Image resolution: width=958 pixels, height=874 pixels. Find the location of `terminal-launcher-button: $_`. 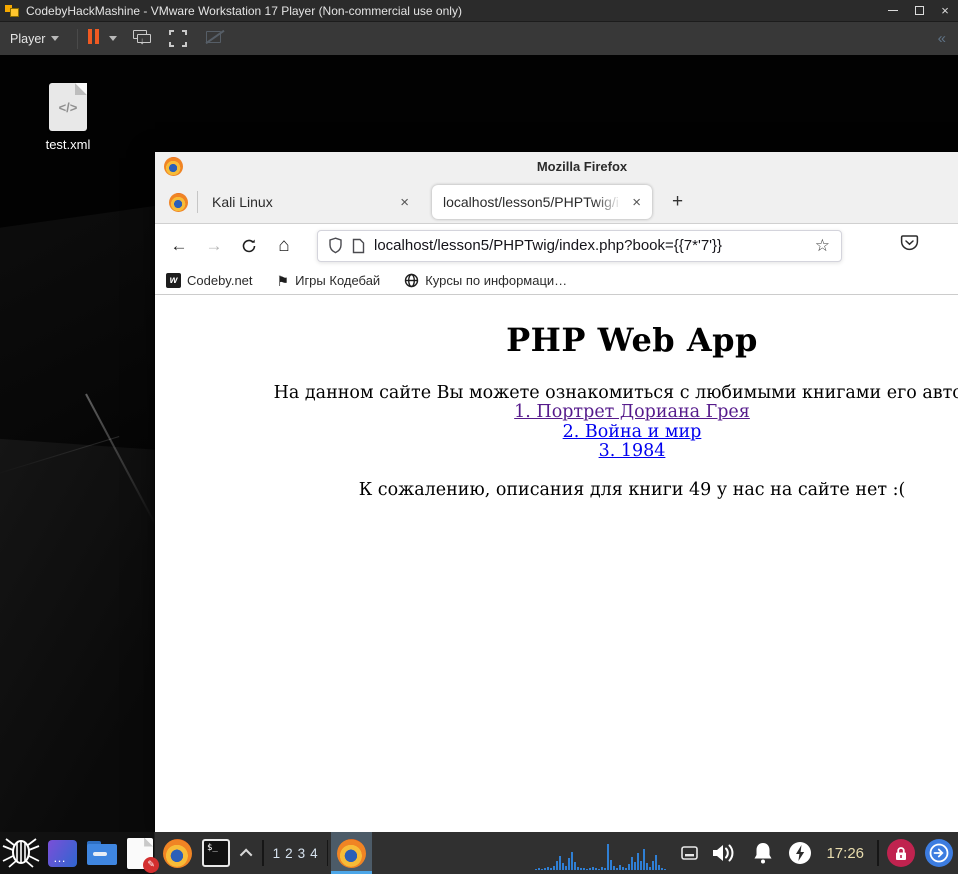

terminal-launcher-button: $_ is located at coordinates (215, 853).